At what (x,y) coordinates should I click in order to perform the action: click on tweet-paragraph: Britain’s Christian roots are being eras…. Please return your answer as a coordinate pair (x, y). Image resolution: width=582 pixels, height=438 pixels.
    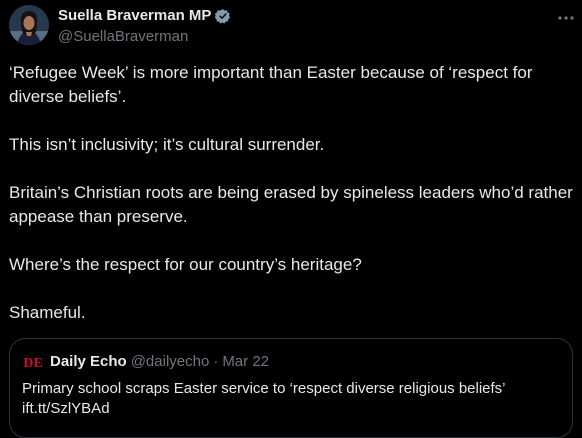
    Looking at the image, I should click on (291, 204).